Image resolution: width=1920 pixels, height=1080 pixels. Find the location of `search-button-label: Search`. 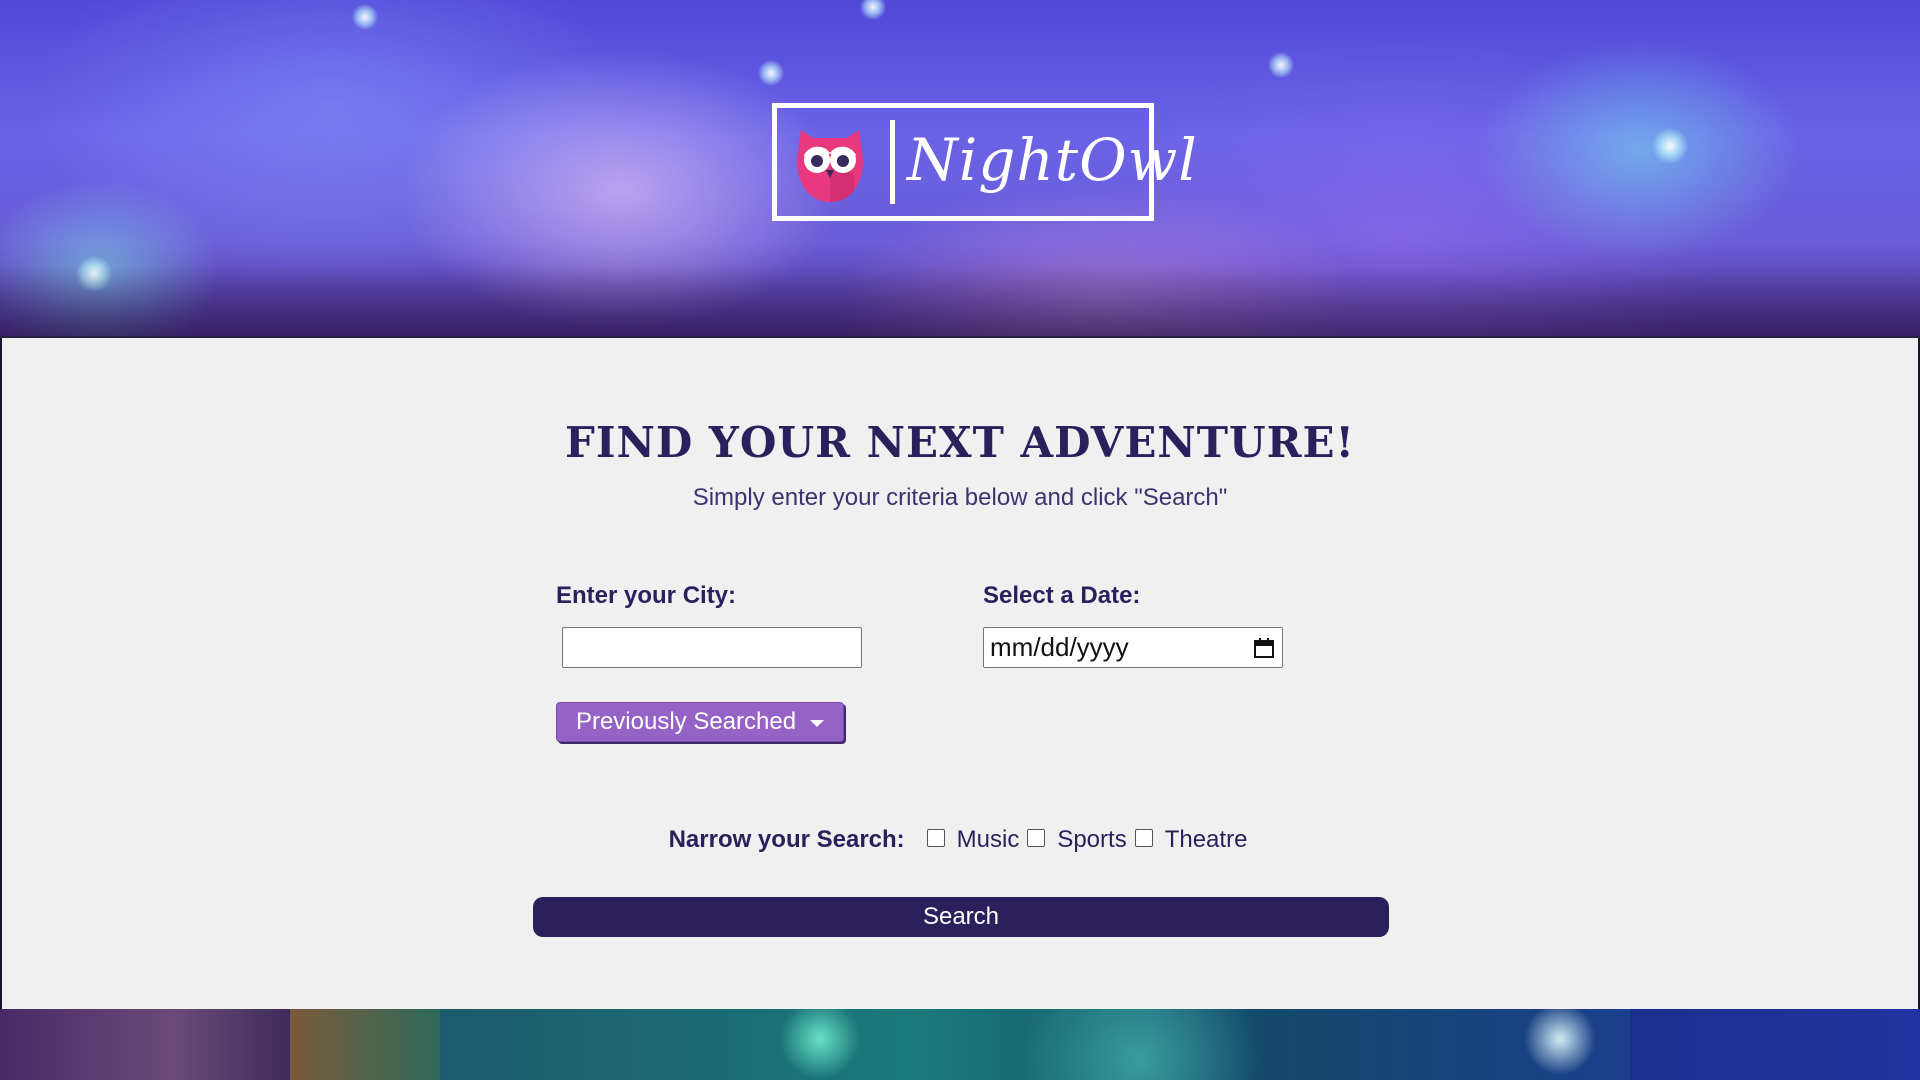

search-button-label: Search is located at coordinates (961, 916).